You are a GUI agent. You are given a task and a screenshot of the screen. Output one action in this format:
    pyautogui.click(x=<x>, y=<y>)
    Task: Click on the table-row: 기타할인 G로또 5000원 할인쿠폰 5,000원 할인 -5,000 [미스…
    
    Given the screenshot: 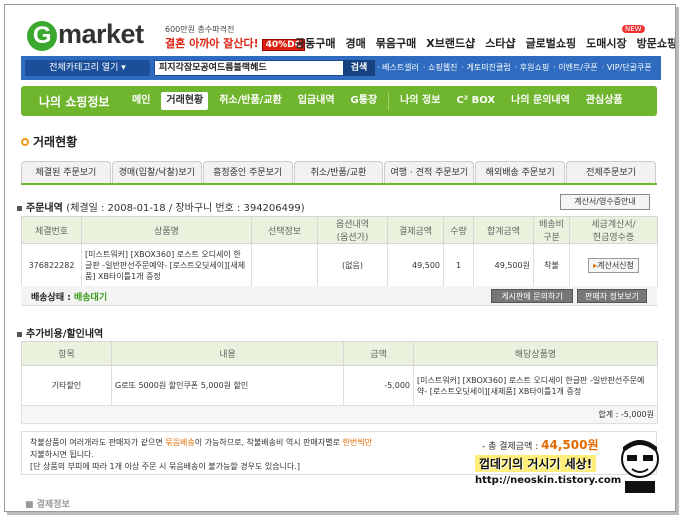 What is the action you would take?
    pyautogui.click(x=339, y=385)
    